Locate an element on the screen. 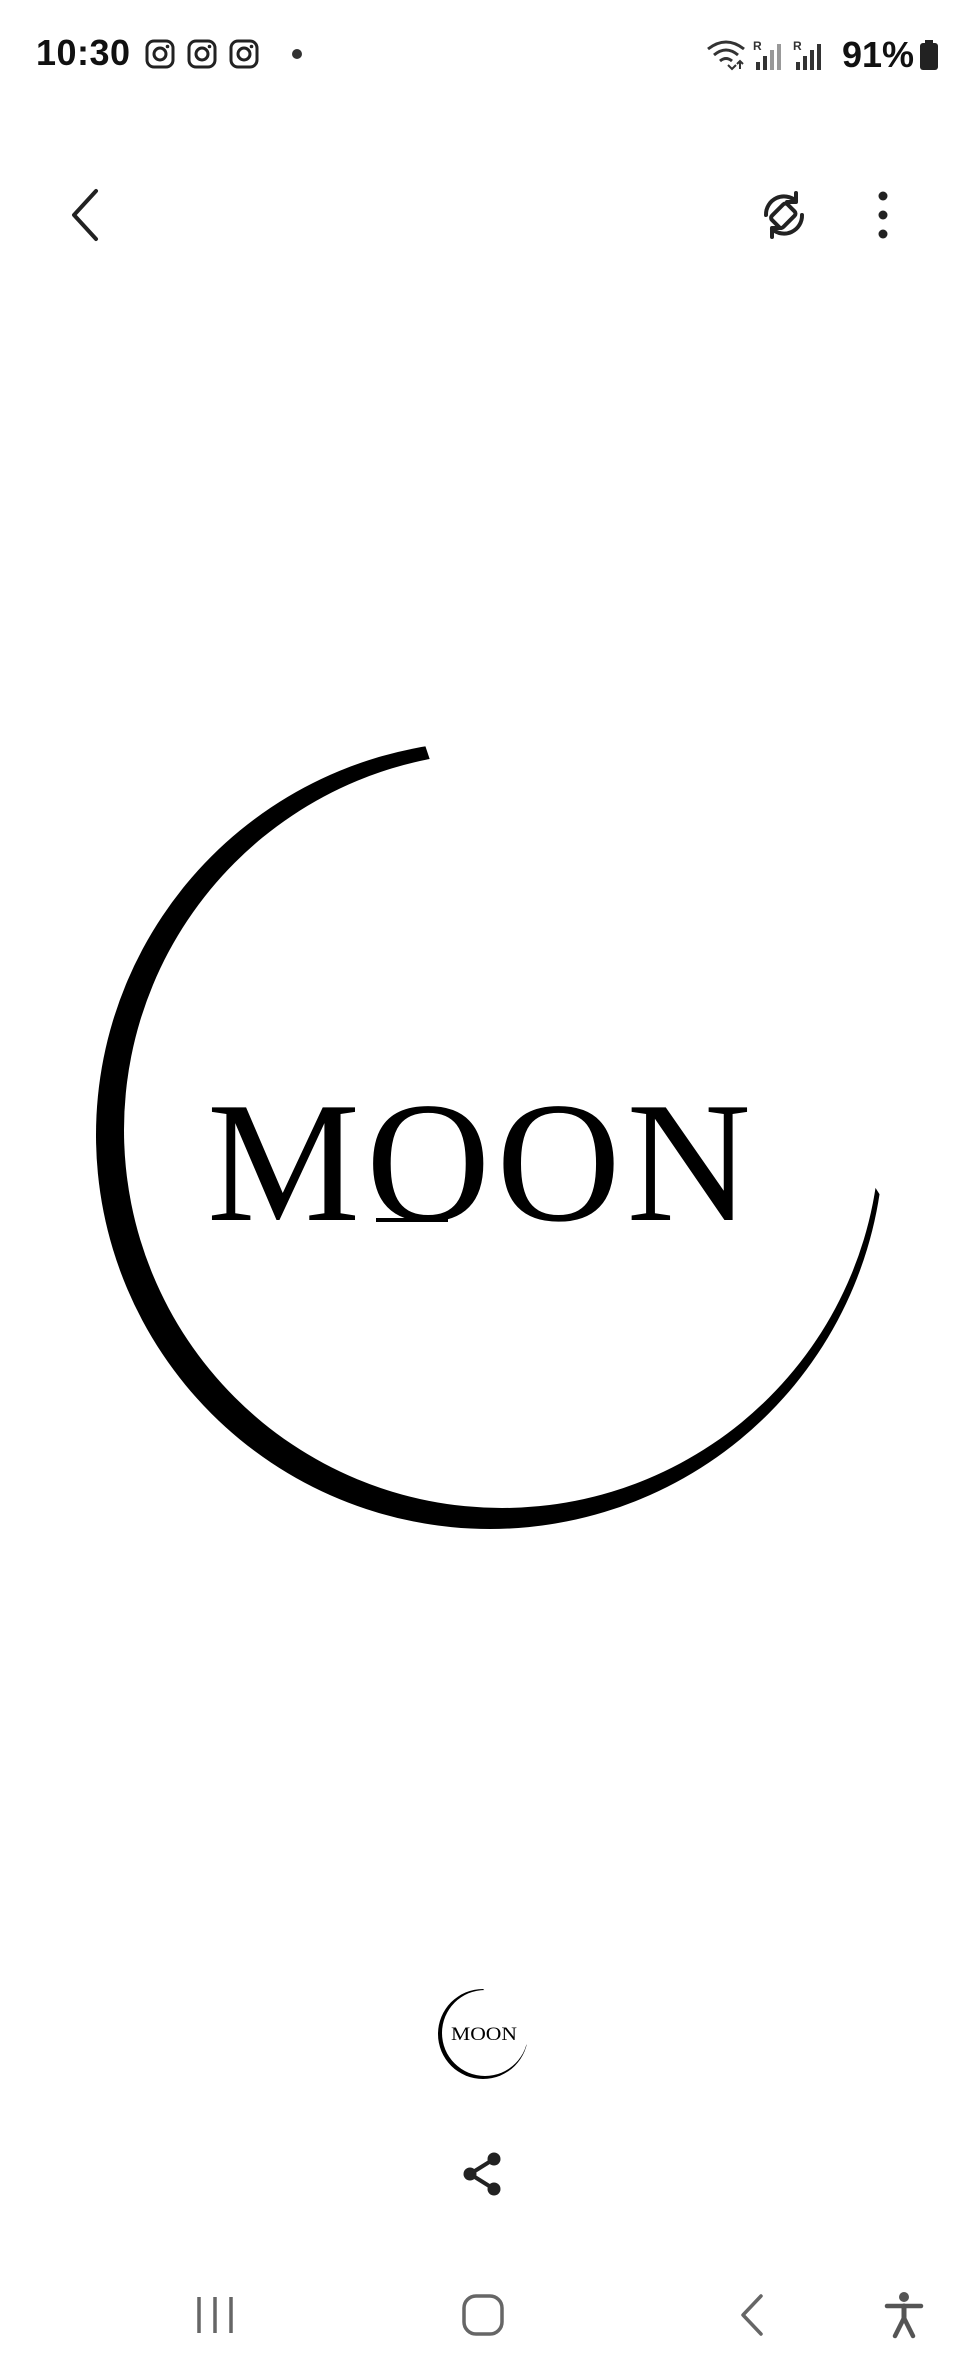 This screenshot has width=968, height=2376. status-icons: R R 91% is located at coordinates (822, 55).